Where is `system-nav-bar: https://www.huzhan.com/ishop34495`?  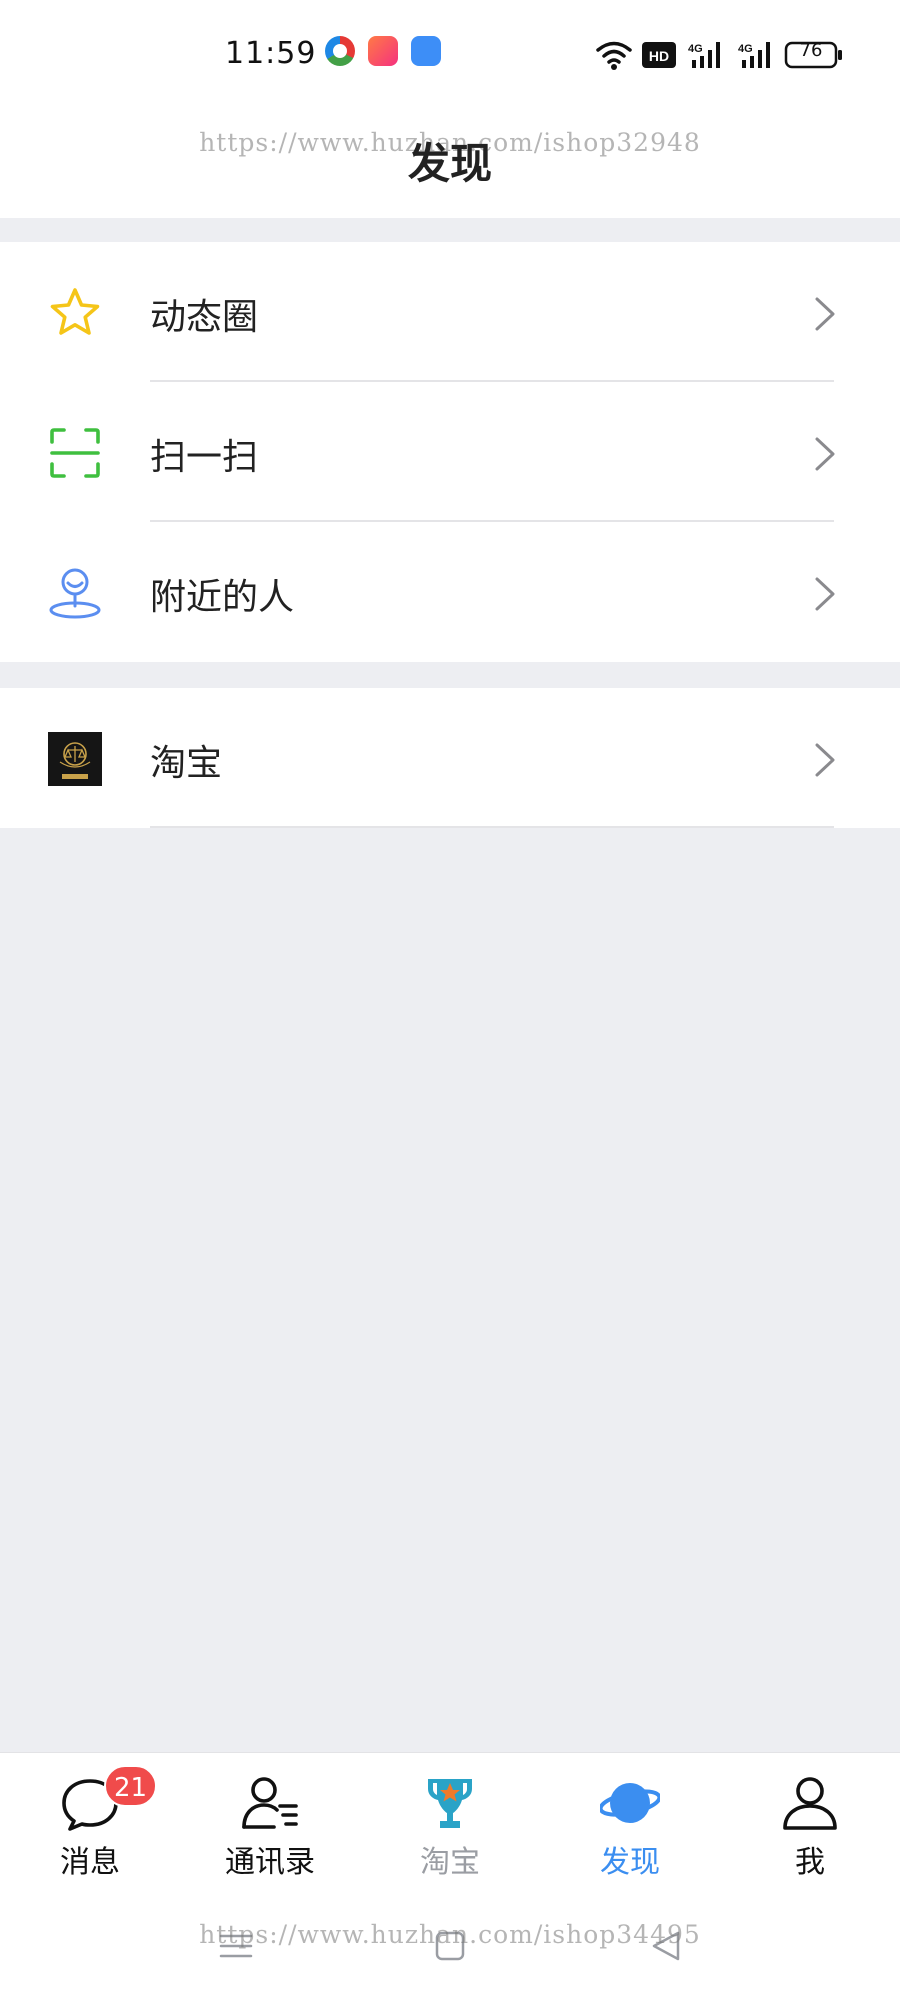
system-nav-bar: https://www.huzhan.com/ishop34495 is located at coordinates (450, 1946).